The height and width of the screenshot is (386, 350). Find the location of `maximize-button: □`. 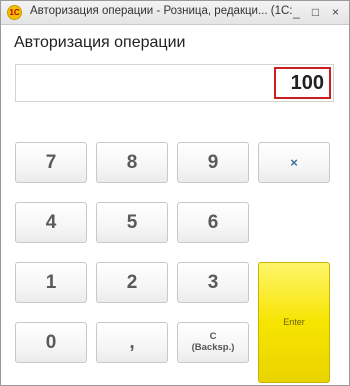

maximize-button: □ is located at coordinates (315, 12).